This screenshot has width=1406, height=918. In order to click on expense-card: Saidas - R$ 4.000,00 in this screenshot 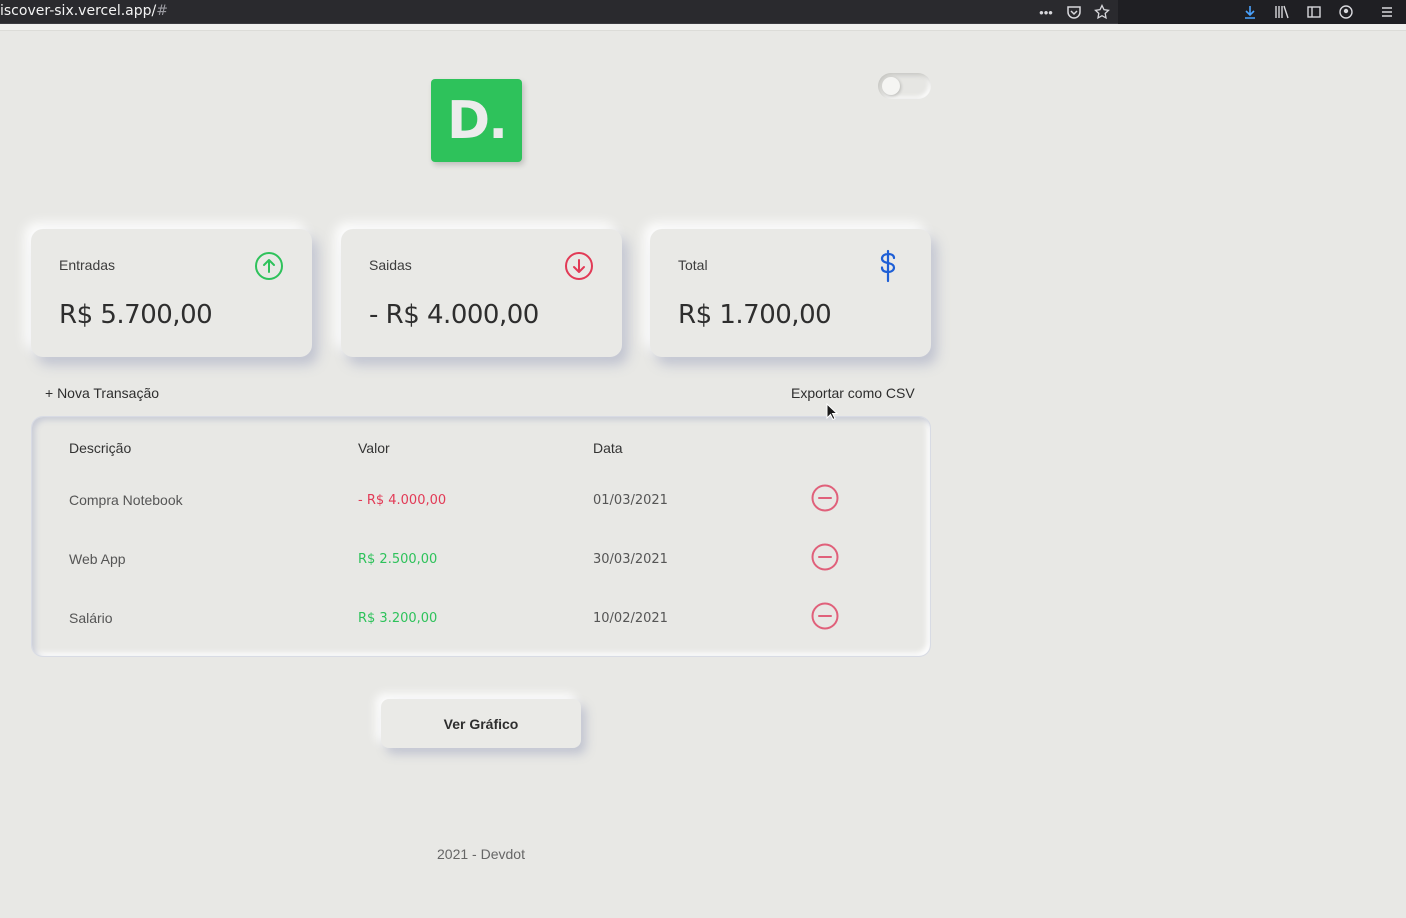, I will do `click(481, 293)`.